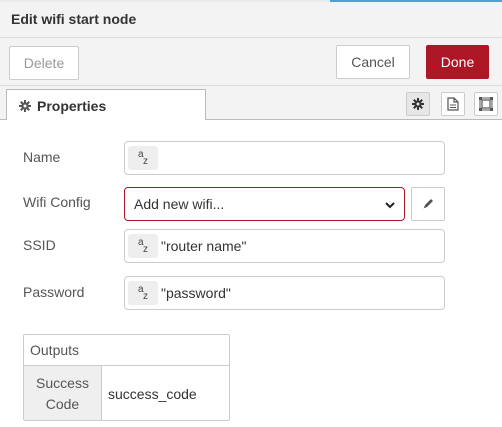 This screenshot has height=427, width=502. I want to click on ssid-value: "router name", so click(204, 246).